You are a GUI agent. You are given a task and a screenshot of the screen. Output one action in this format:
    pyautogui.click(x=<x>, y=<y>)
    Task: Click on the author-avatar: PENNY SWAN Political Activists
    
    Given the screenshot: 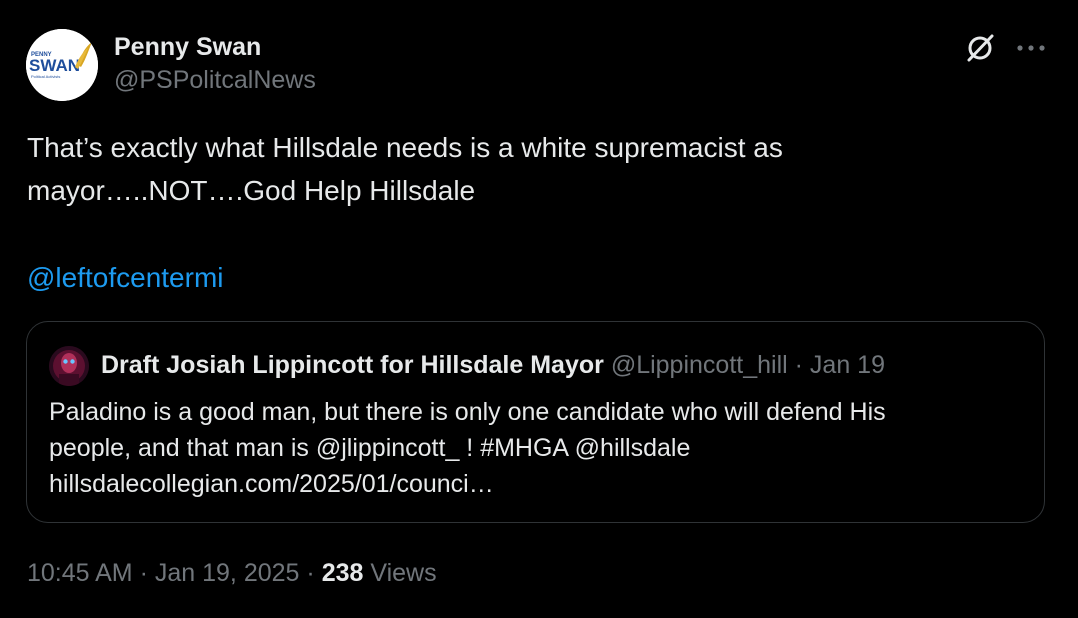 What is the action you would take?
    pyautogui.click(x=62, y=65)
    